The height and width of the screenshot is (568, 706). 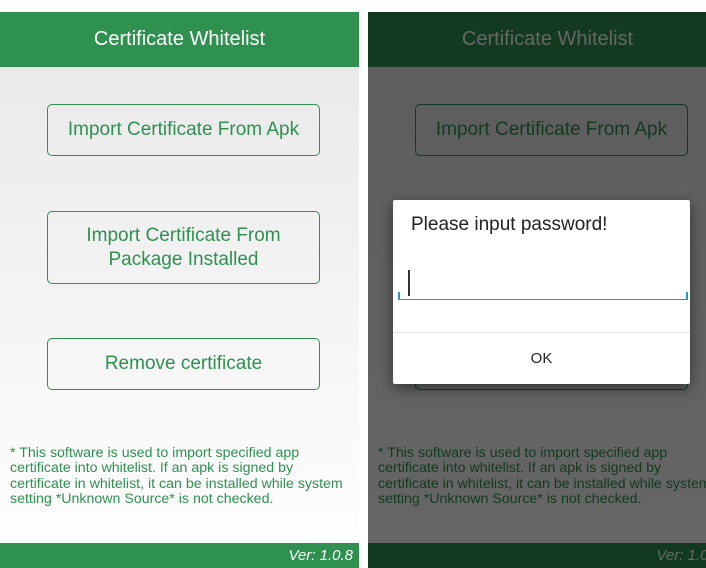 I want to click on app-title: Certificate Whitelist, so click(x=179, y=39).